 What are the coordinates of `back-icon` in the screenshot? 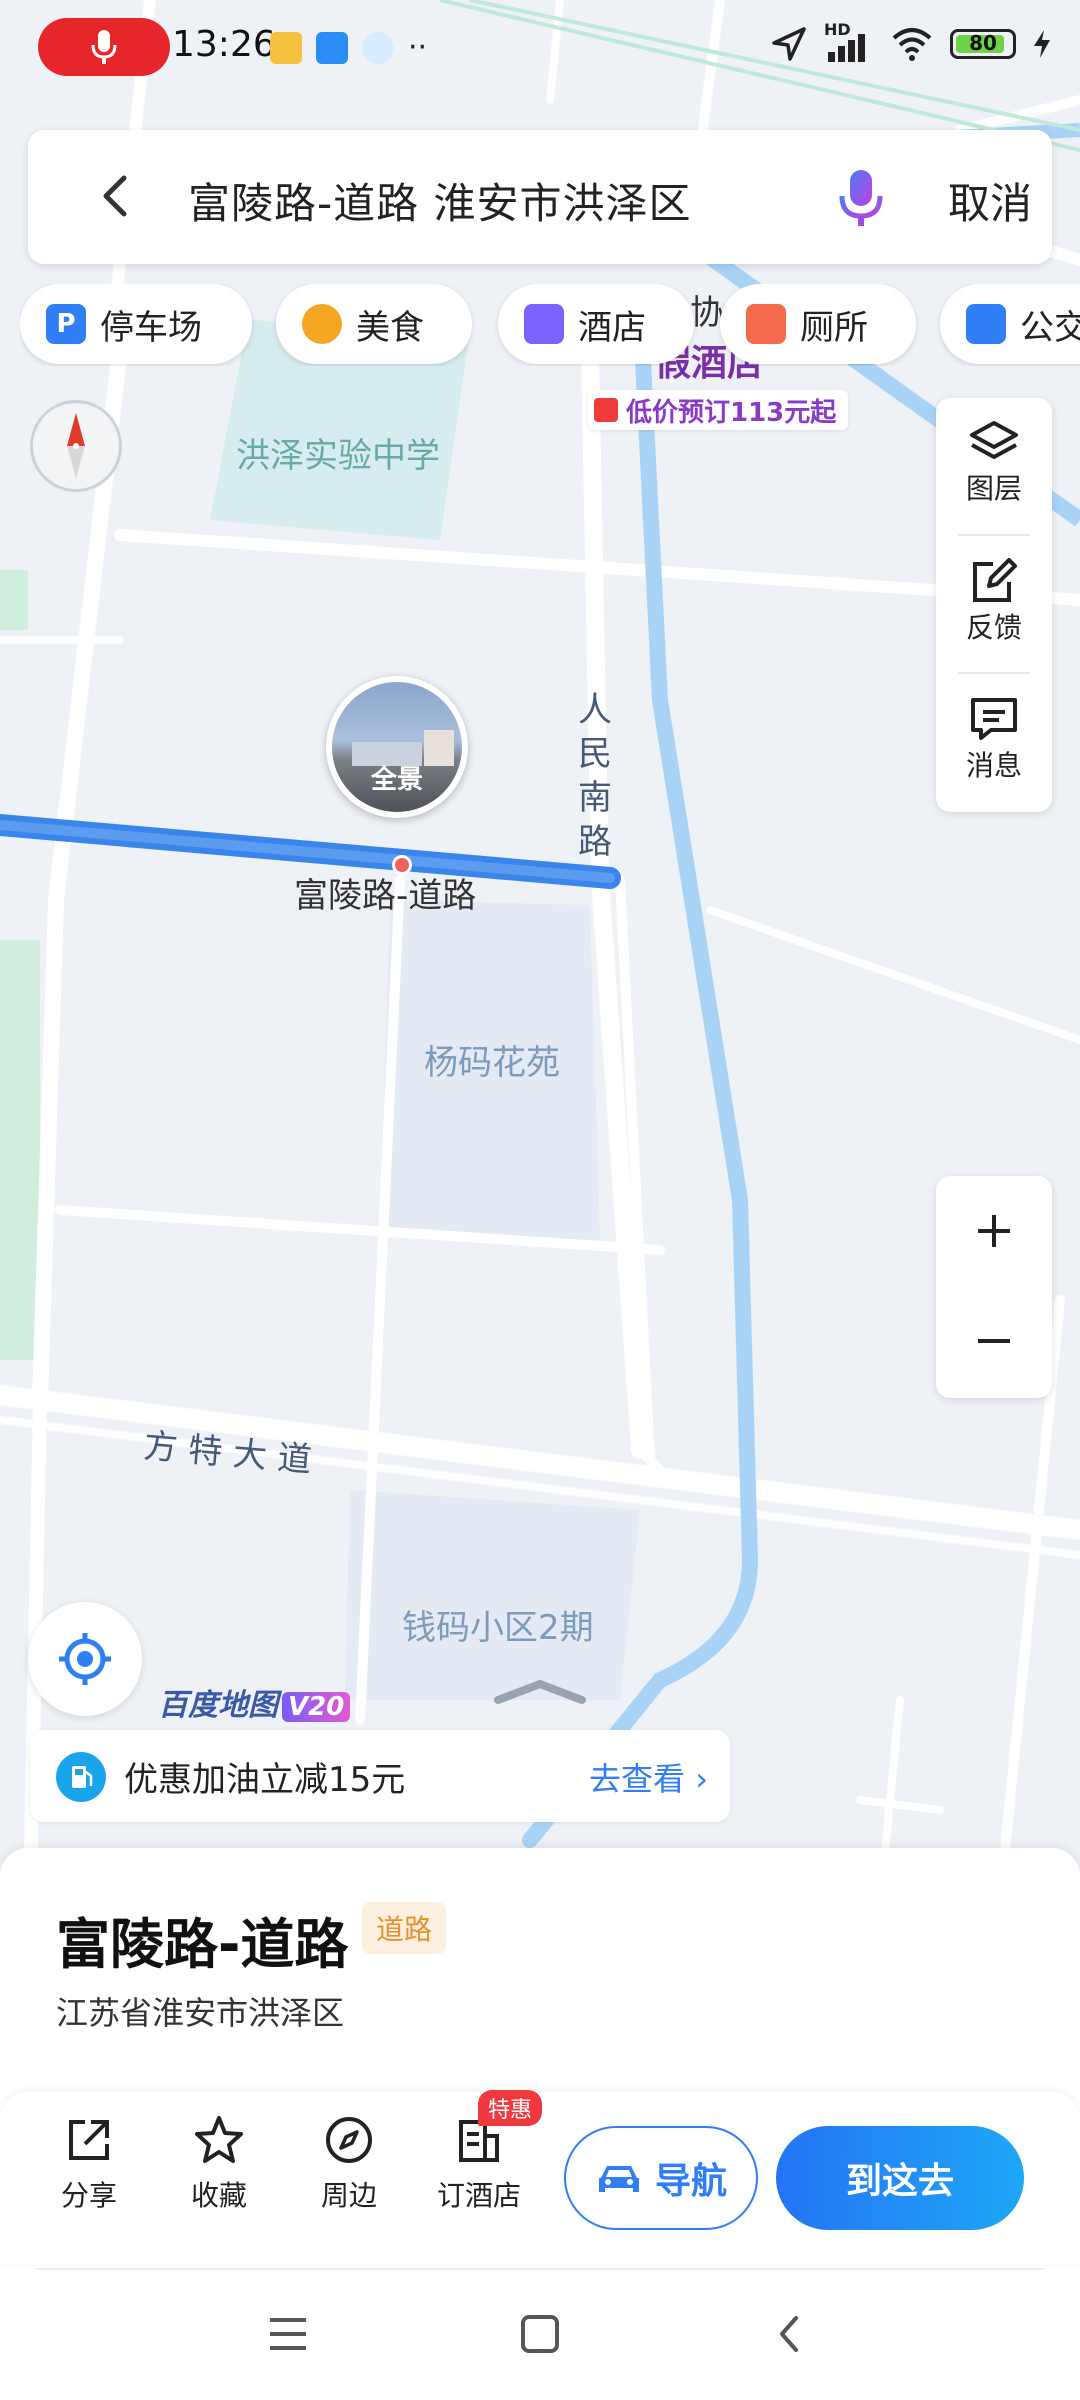 It's located at (789, 2334).